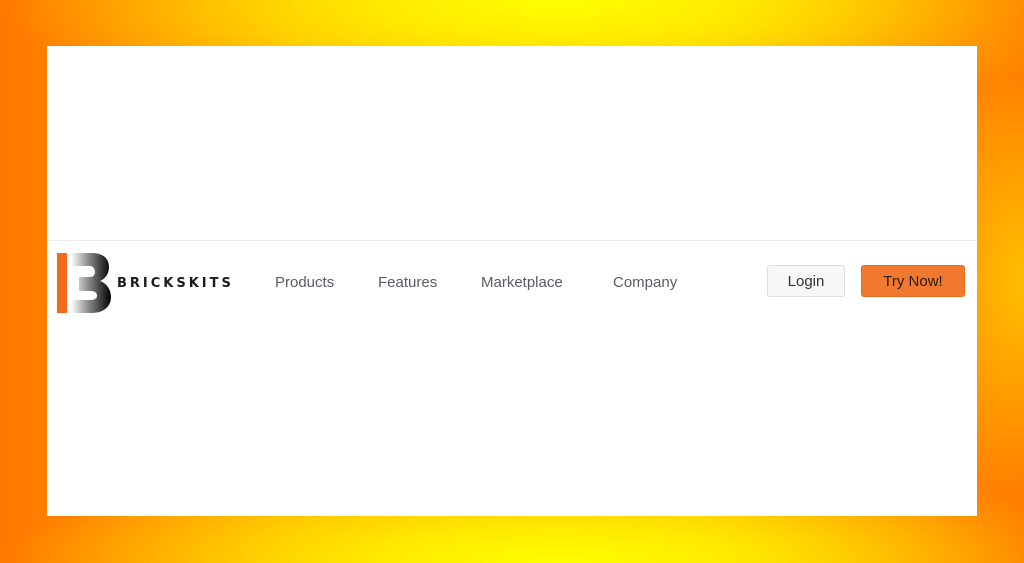  What do you see at coordinates (645, 282) in the screenshot?
I see `nav-link-company: Company` at bounding box center [645, 282].